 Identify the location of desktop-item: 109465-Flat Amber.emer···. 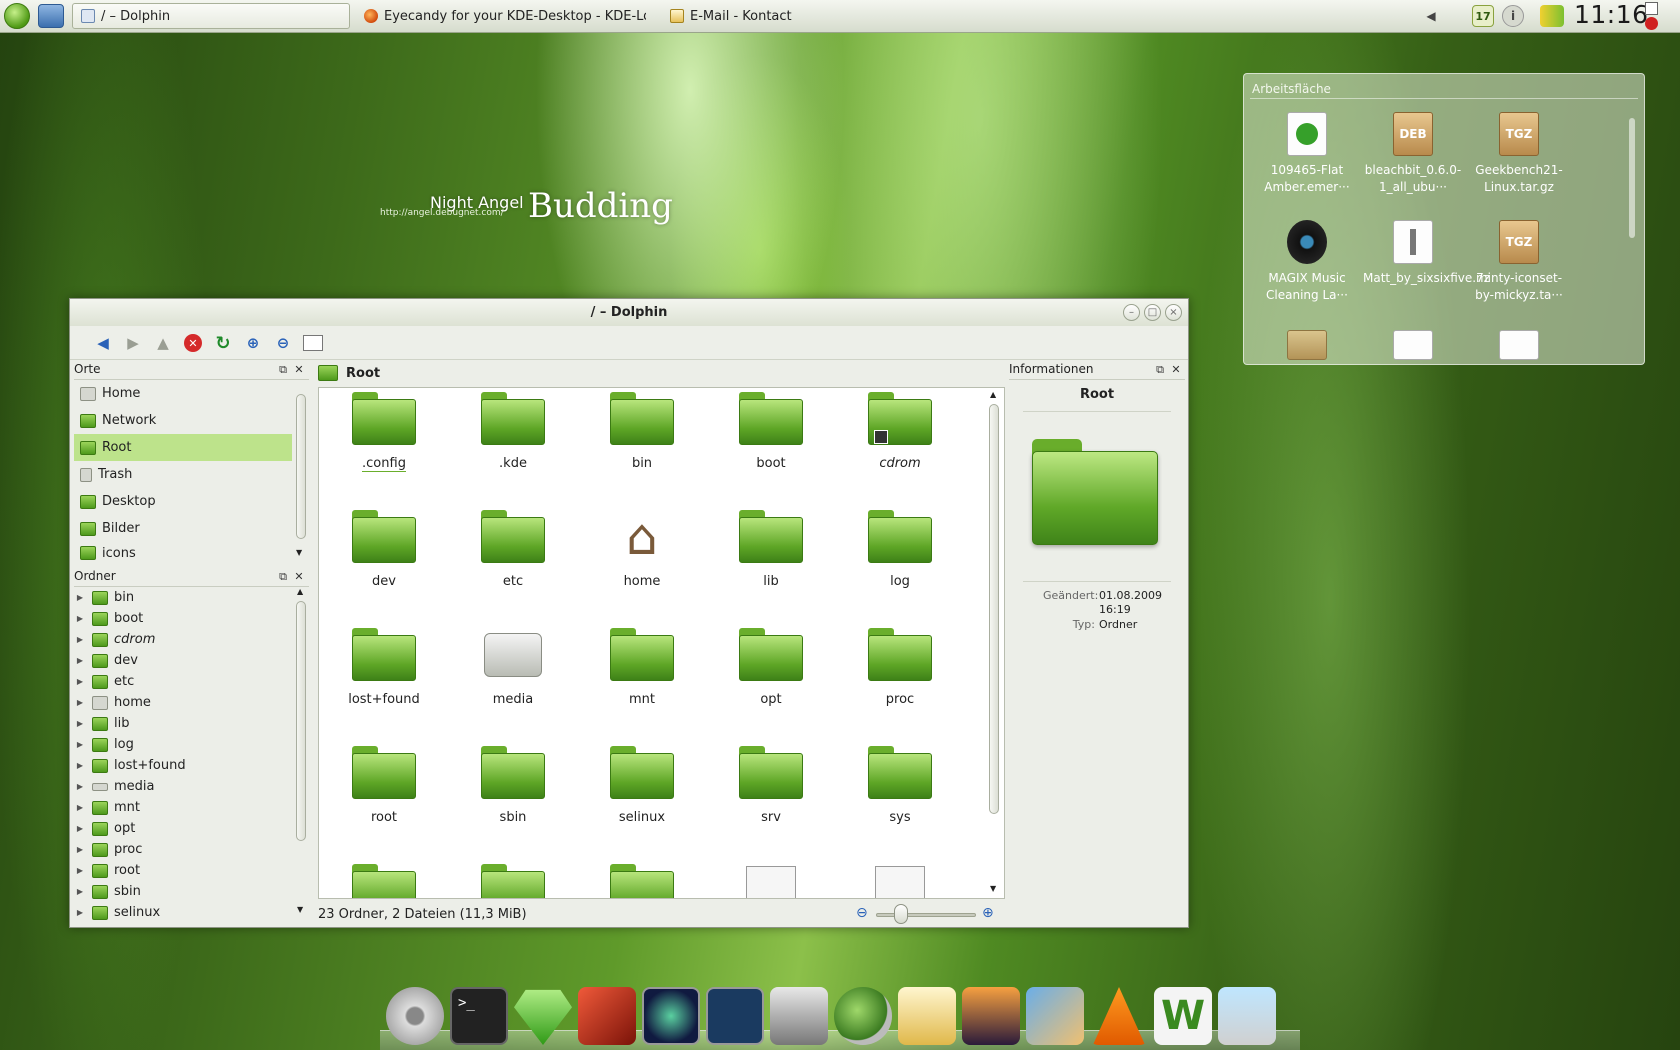
(1307, 154).